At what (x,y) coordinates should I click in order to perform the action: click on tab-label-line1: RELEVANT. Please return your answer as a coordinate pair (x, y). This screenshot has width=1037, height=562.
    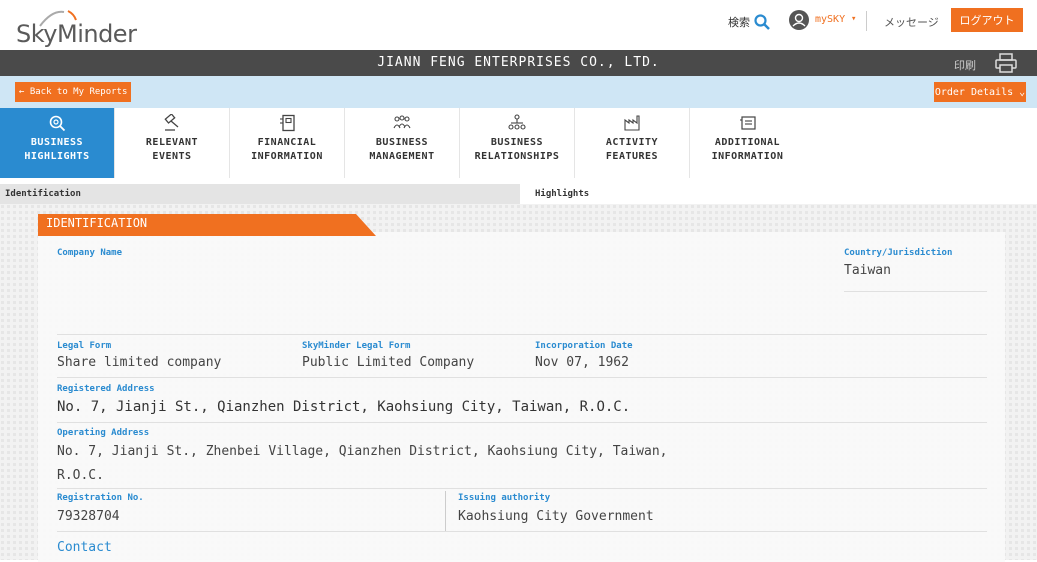
    Looking at the image, I should click on (172, 142).